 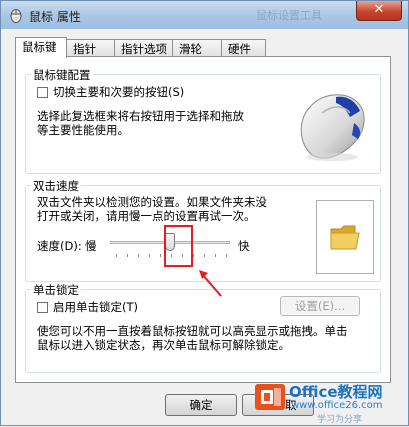 I want to click on site-watermark: Office教程网 www.office26.com 学习为分享, so click(x=330, y=402).